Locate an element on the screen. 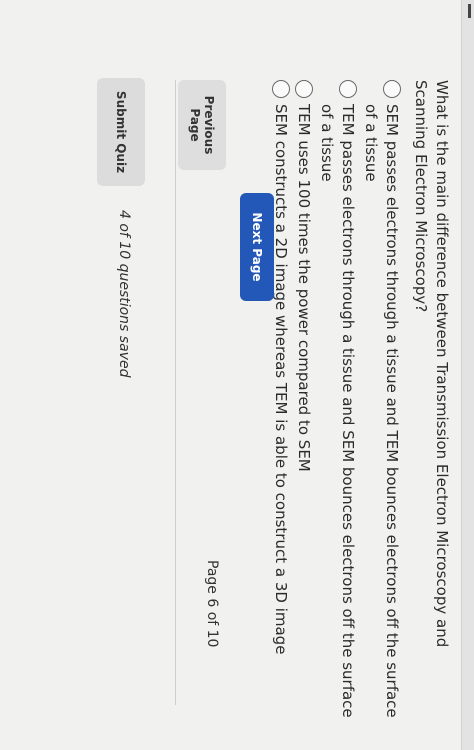  section-divider is located at coordinates (175, 392).